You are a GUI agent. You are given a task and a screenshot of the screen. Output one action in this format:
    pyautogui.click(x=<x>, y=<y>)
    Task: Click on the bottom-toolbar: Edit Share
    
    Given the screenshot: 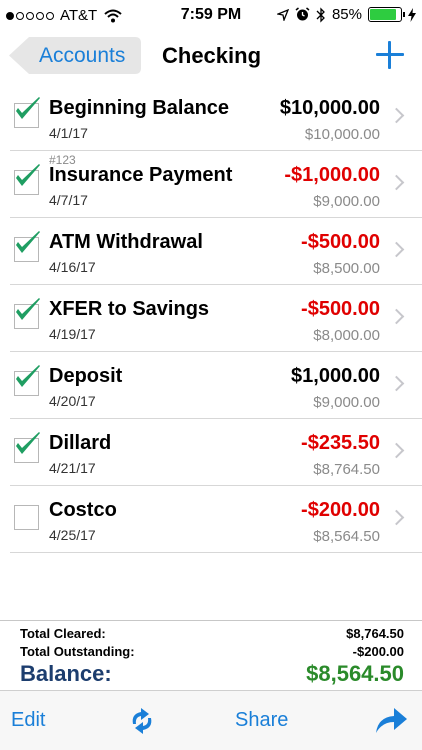 What is the action you would take?
    pyautogui.click(x=211, y=720)
    